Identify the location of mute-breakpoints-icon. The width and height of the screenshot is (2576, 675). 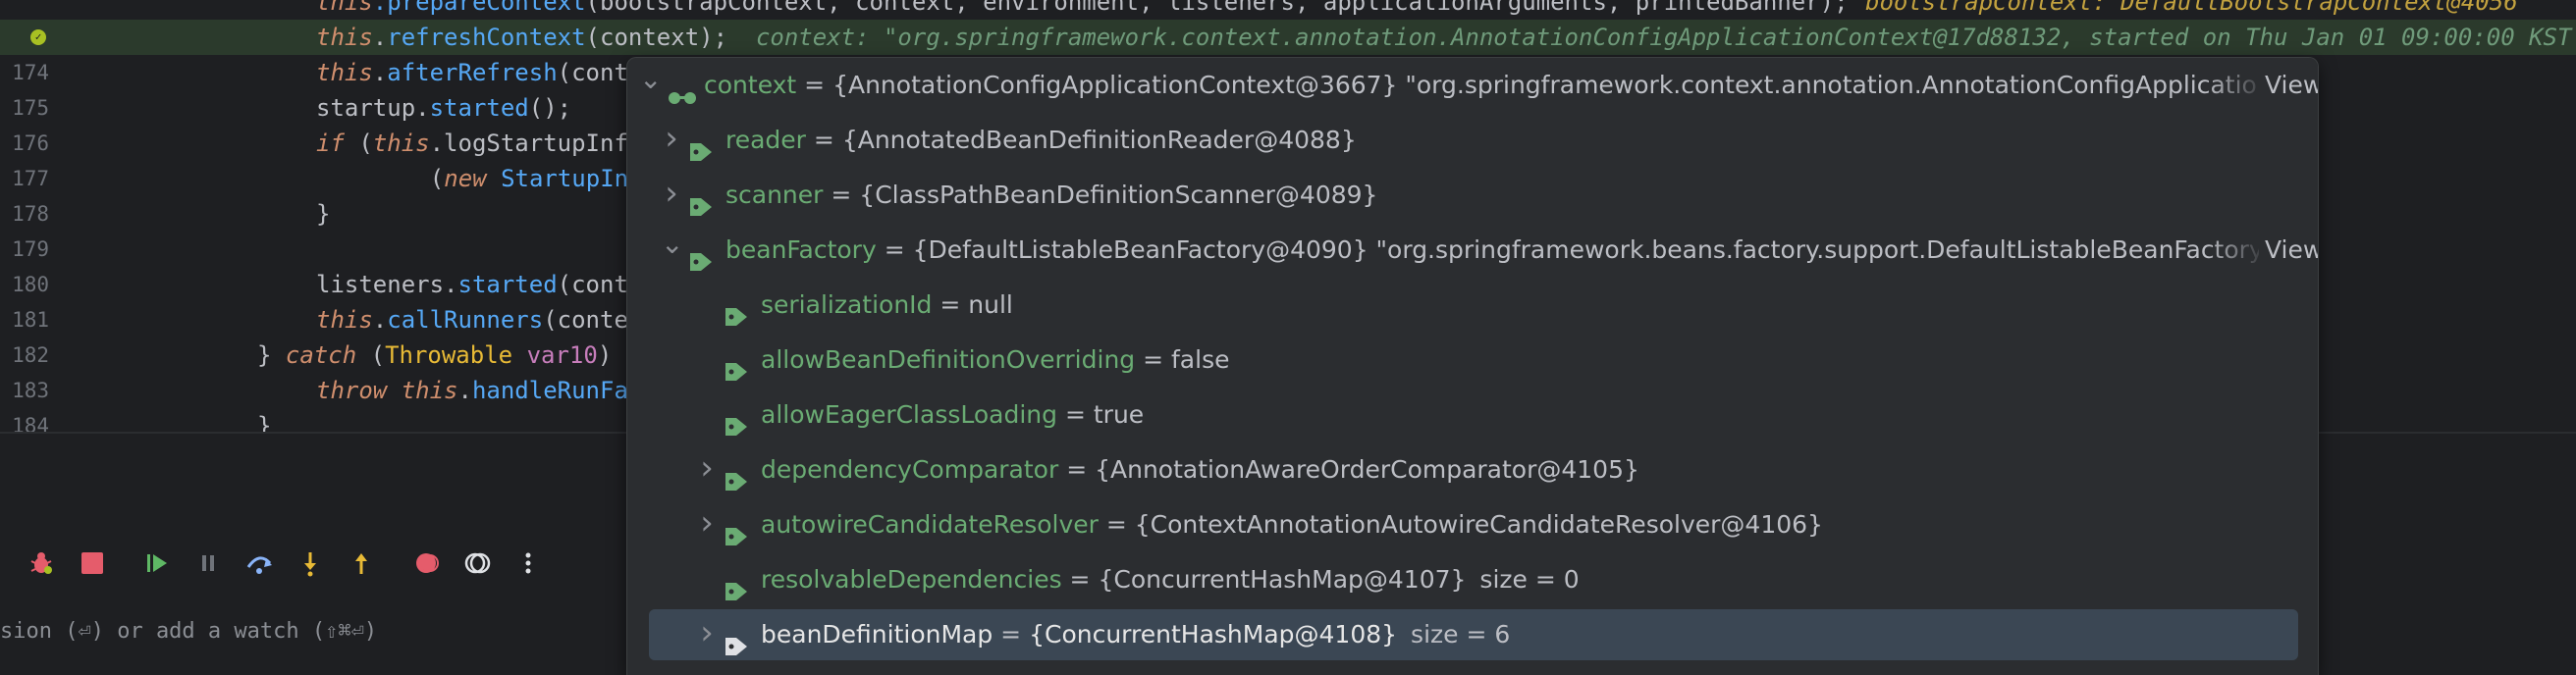
(477, 563).